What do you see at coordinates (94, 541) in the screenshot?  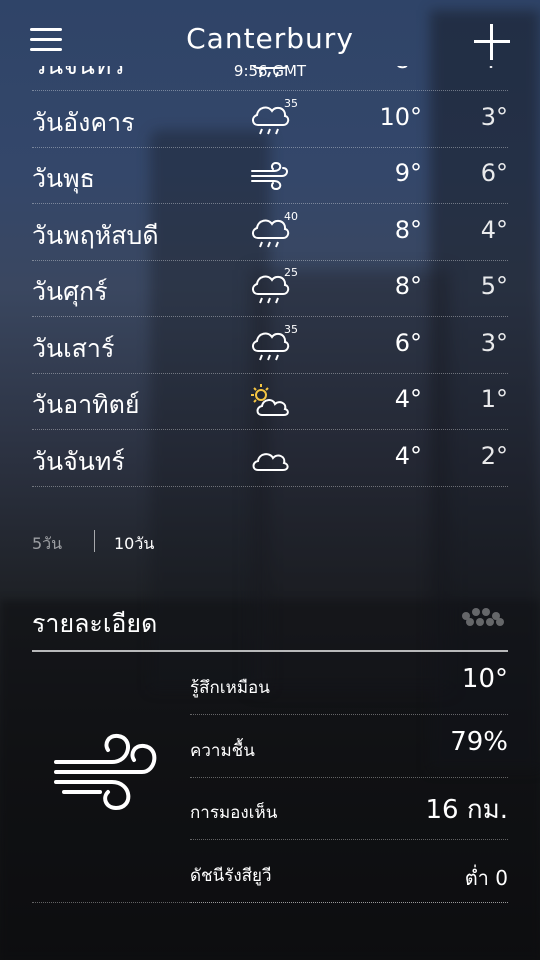 I see `tab-divider` at bounding box center [94, 541].